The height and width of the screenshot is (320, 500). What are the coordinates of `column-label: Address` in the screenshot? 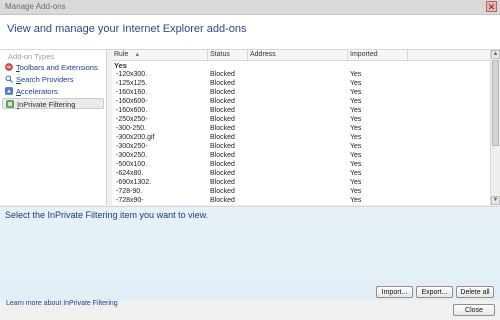 It's located at (263, 54).